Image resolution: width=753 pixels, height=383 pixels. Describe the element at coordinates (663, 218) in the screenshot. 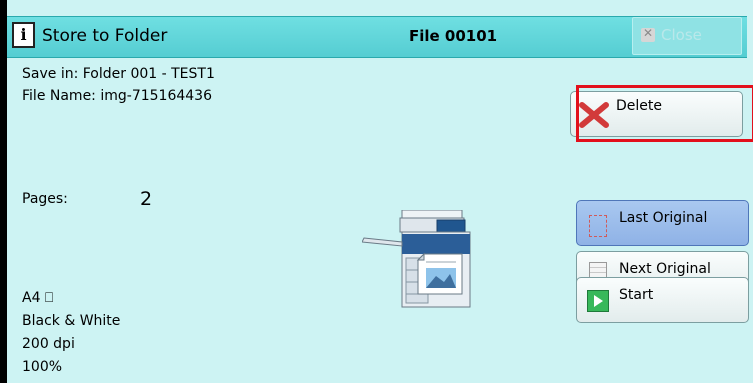

I see `last-original-label: Last Original` at that location.